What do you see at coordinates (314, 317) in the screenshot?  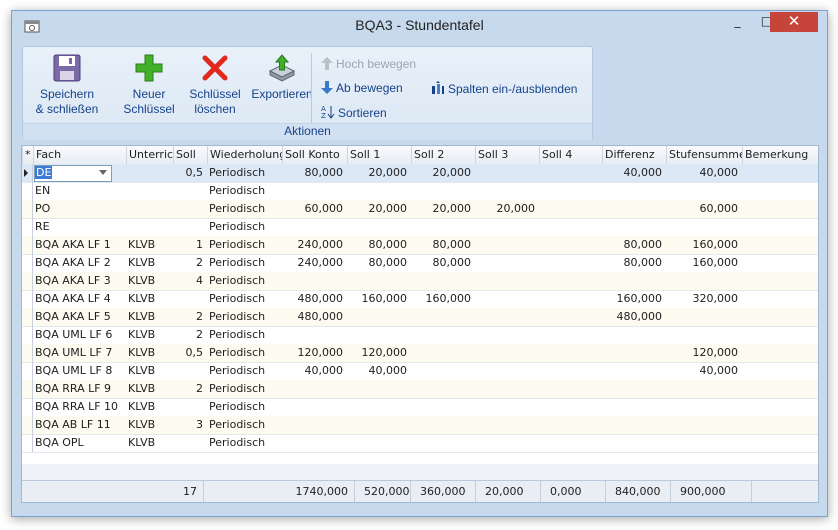 I see `cell-soll-konto: 480,000` at bounding box center [314, 317].